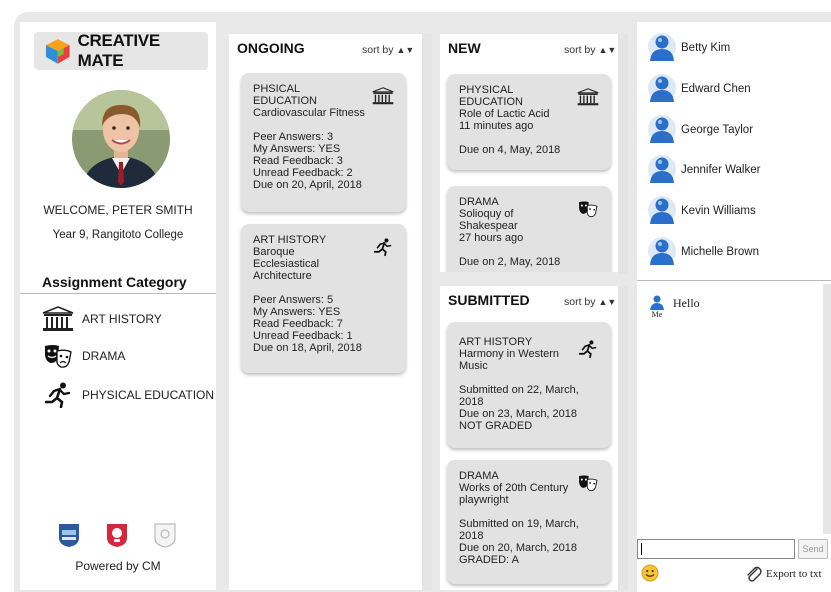  What do you see at coordinates (271, 48) in the screenshot?
I see `ongoing-heading: ONGOING` at bounding box center [271, 48].